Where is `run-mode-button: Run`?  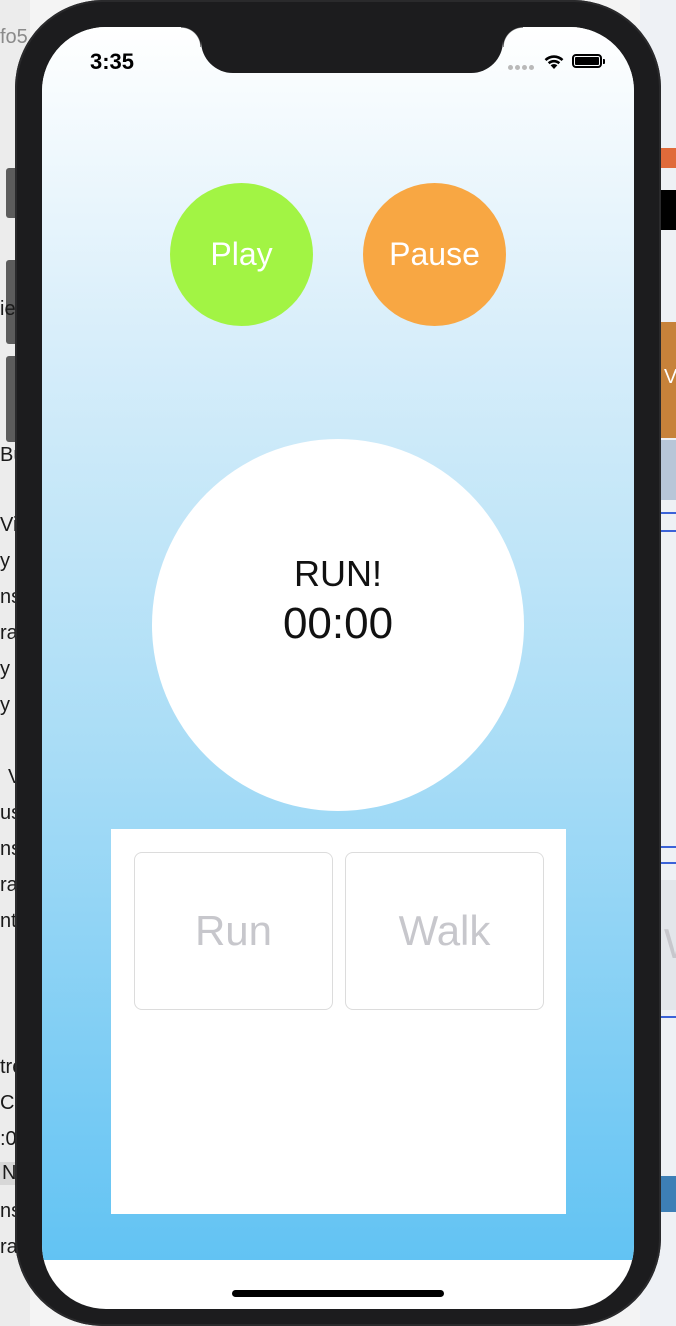
run-mode-button: Run is located at coordinates (233, 931).